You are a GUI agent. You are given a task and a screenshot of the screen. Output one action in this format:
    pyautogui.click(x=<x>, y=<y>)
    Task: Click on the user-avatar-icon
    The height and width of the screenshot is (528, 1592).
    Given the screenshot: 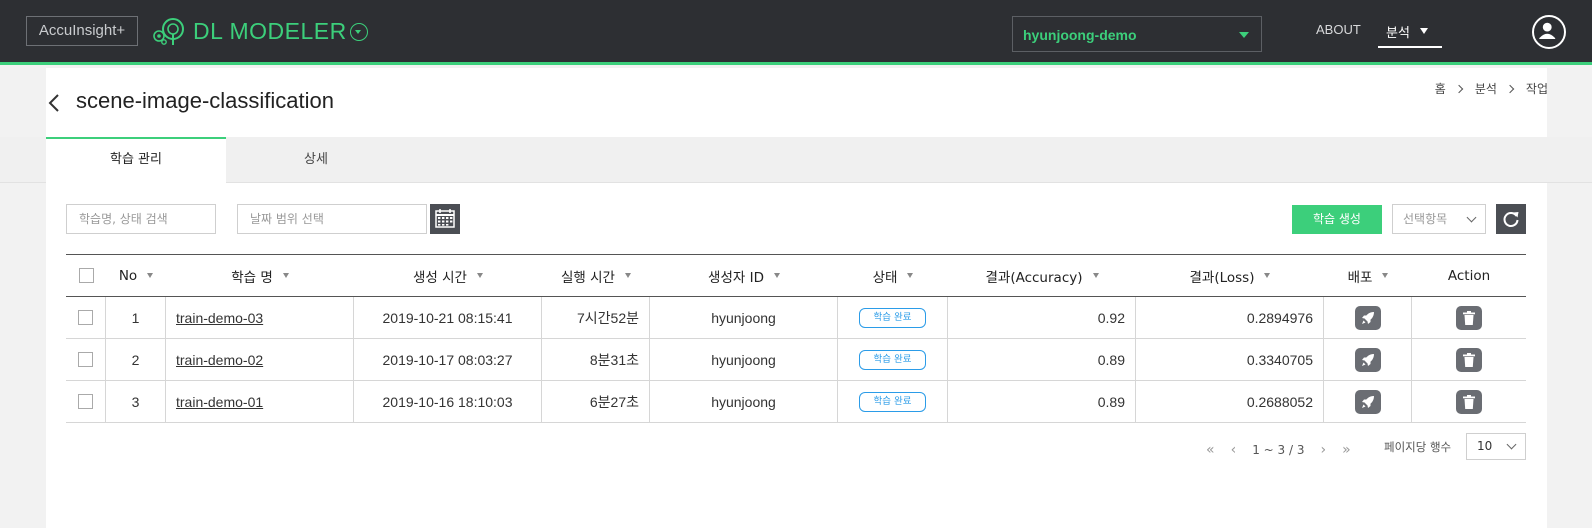 What is the action you would take?
    pyautogui.click(x=1549, y=32)
    